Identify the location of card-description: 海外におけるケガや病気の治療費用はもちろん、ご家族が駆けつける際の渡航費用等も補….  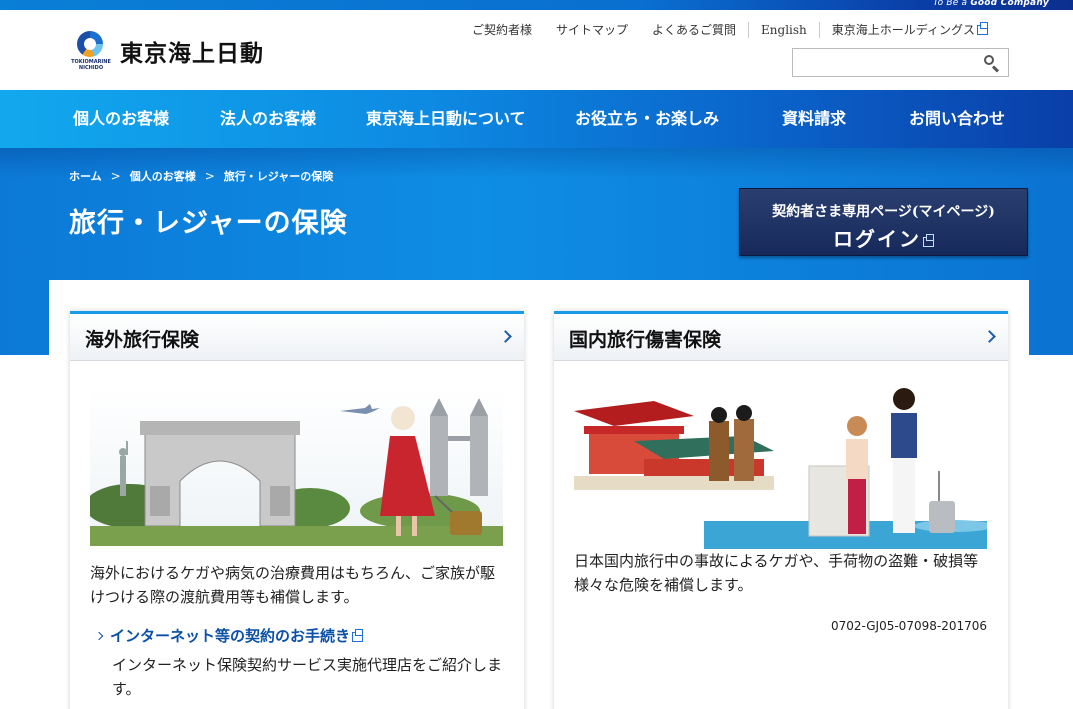
(293, 585).